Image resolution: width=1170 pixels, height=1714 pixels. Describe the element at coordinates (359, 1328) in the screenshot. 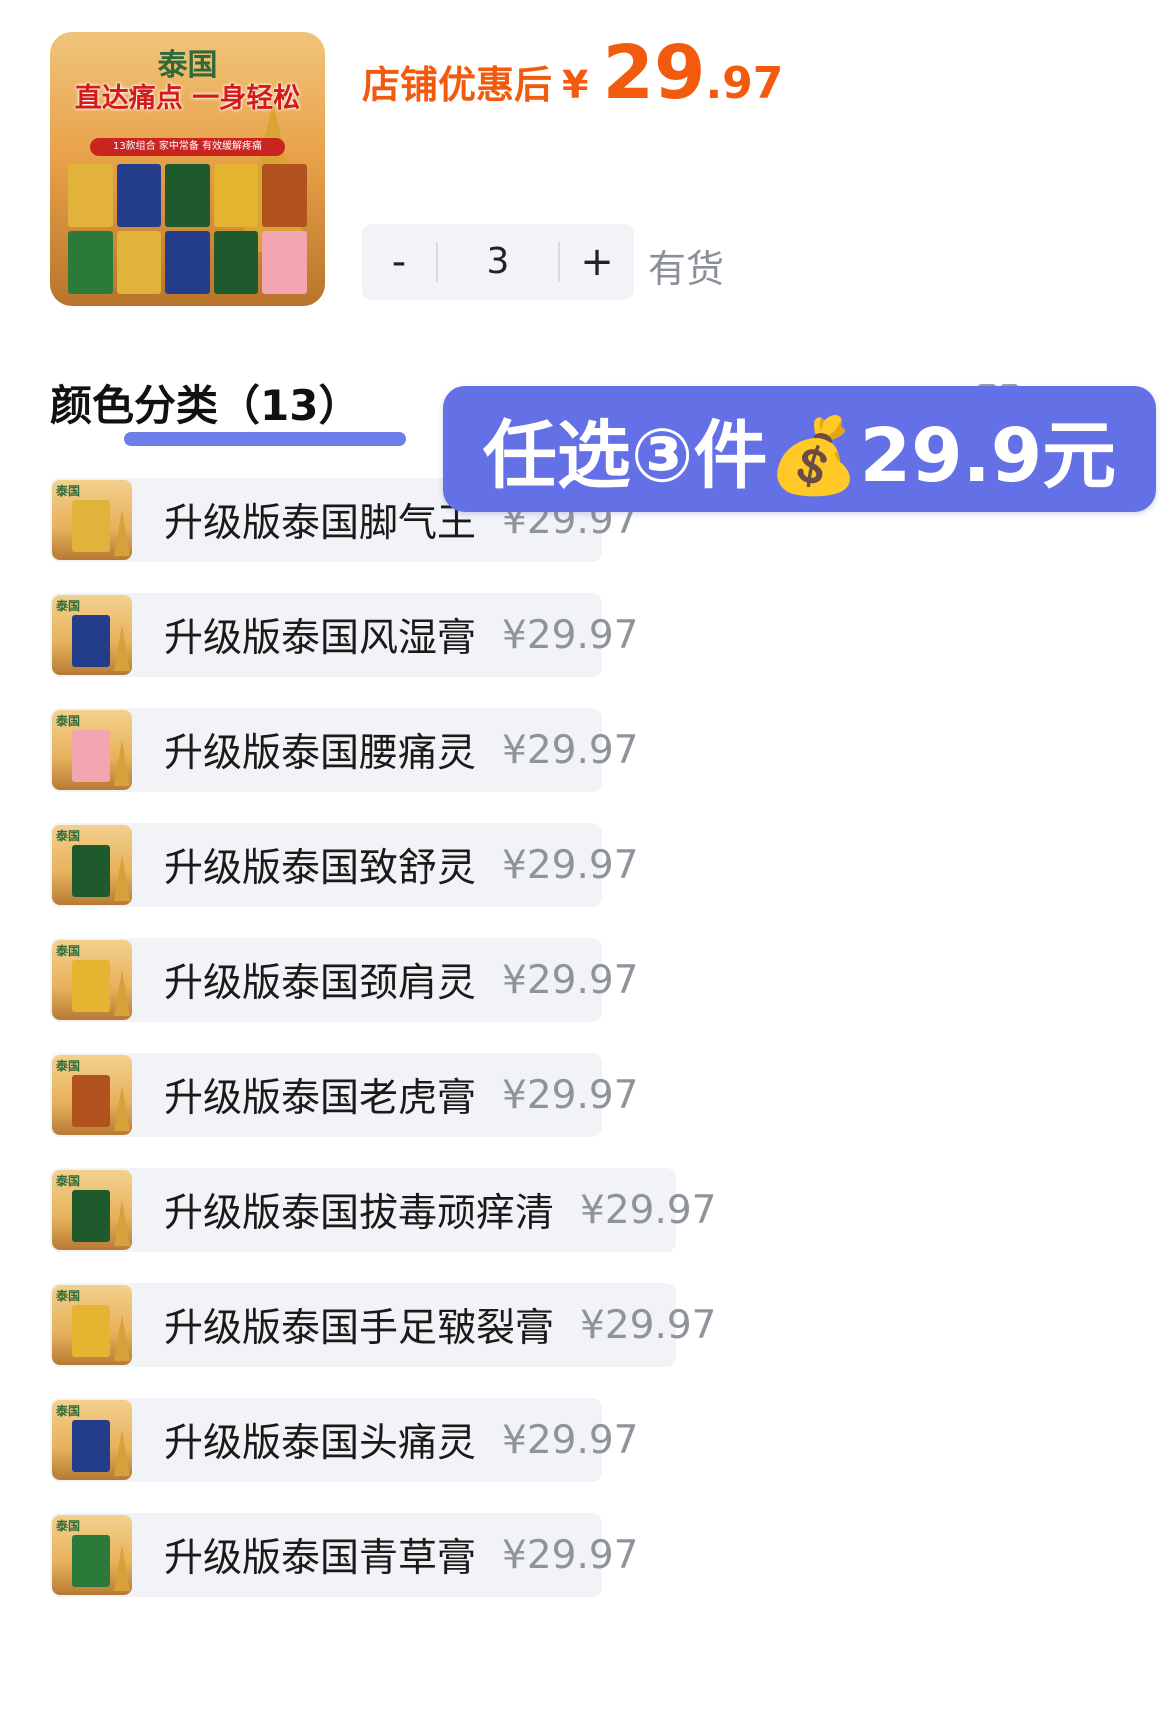

I see `variant-name: 升级版泰国手足皲裂膏` at that location.